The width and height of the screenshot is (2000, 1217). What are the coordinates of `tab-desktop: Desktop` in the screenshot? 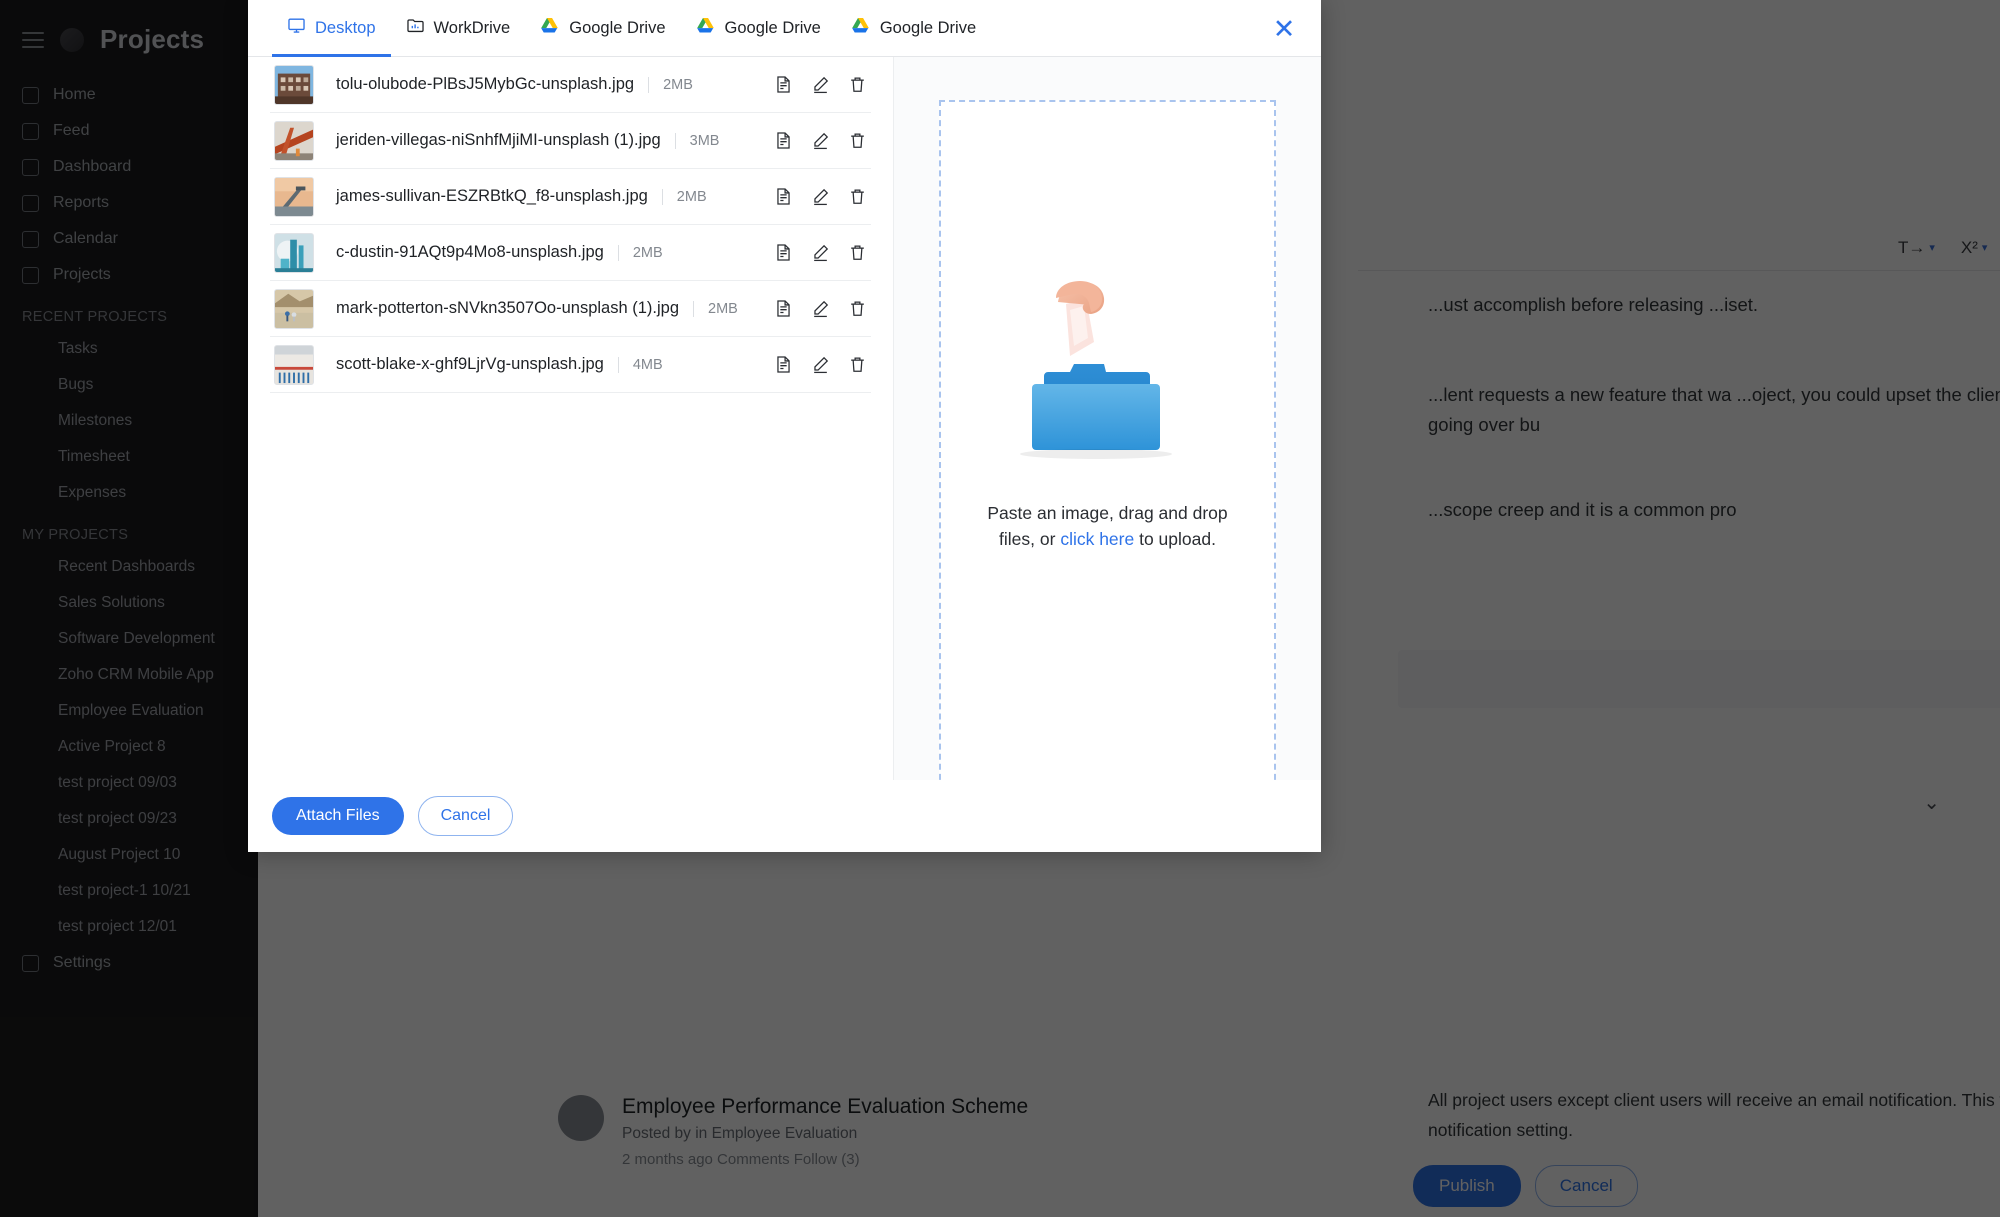 It's located at (331, 28).